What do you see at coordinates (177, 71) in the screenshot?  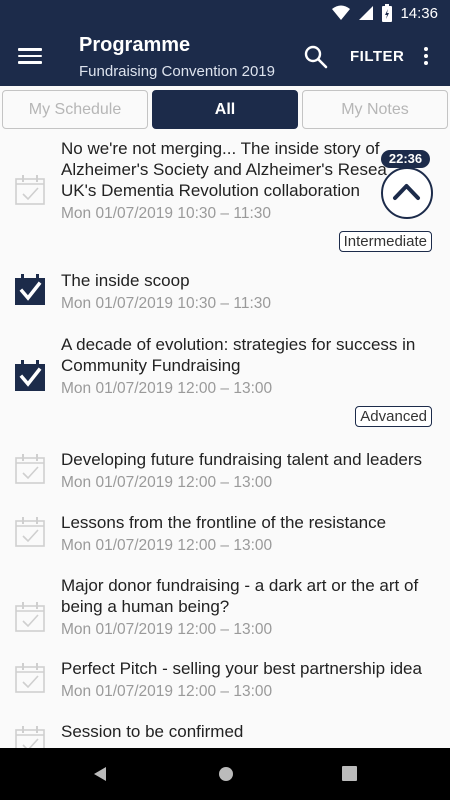 I see `page-subtitle: Fundraising Convention 2019` at bounding box center [177, 71].